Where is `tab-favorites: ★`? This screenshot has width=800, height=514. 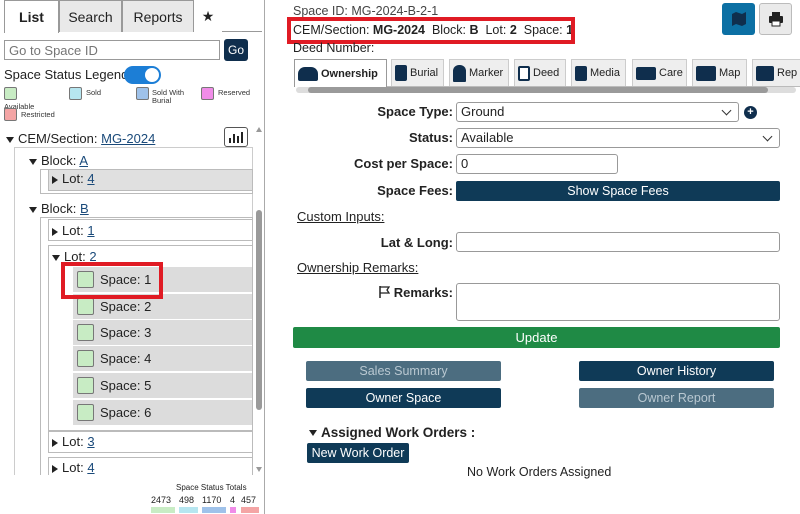
tab-favorites: ★ is located at coordinates (208, 16).